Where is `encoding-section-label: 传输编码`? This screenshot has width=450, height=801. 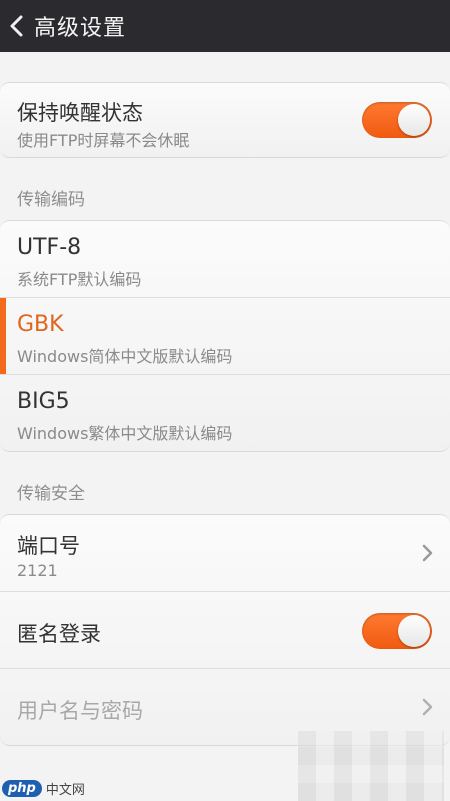 encoding-section-label: 传输编码 is located at coordinates (51, 200).